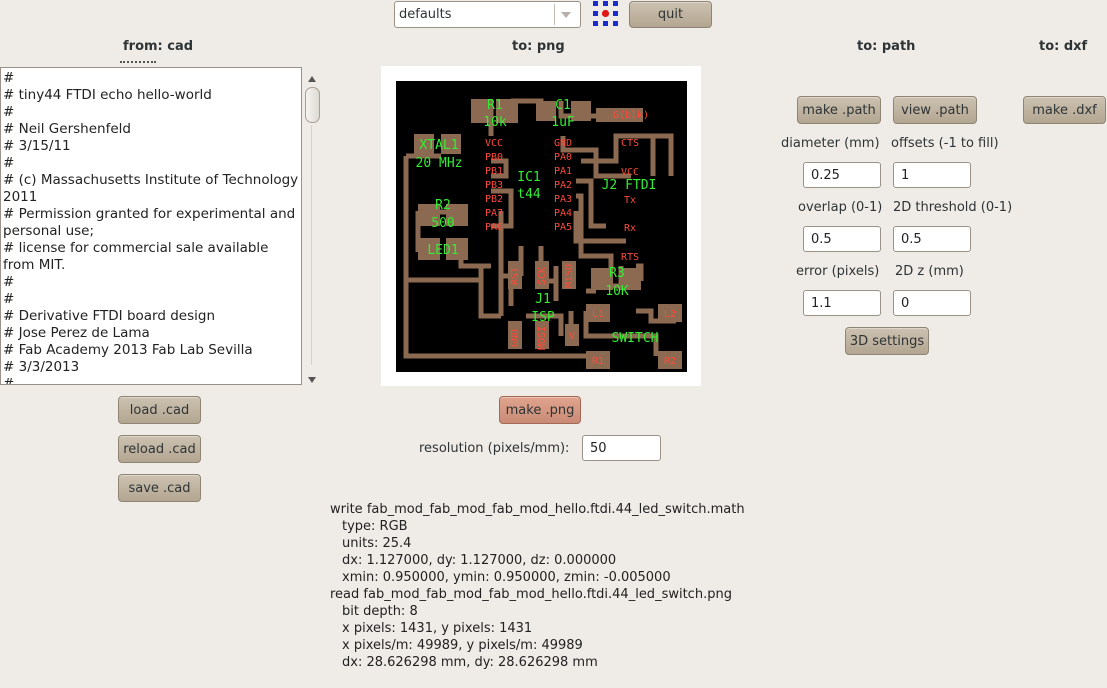 Image resolution: width=1107 pixels, height=688 pixels. I want to click on diameter-input: 0.25, so click(842, 175).